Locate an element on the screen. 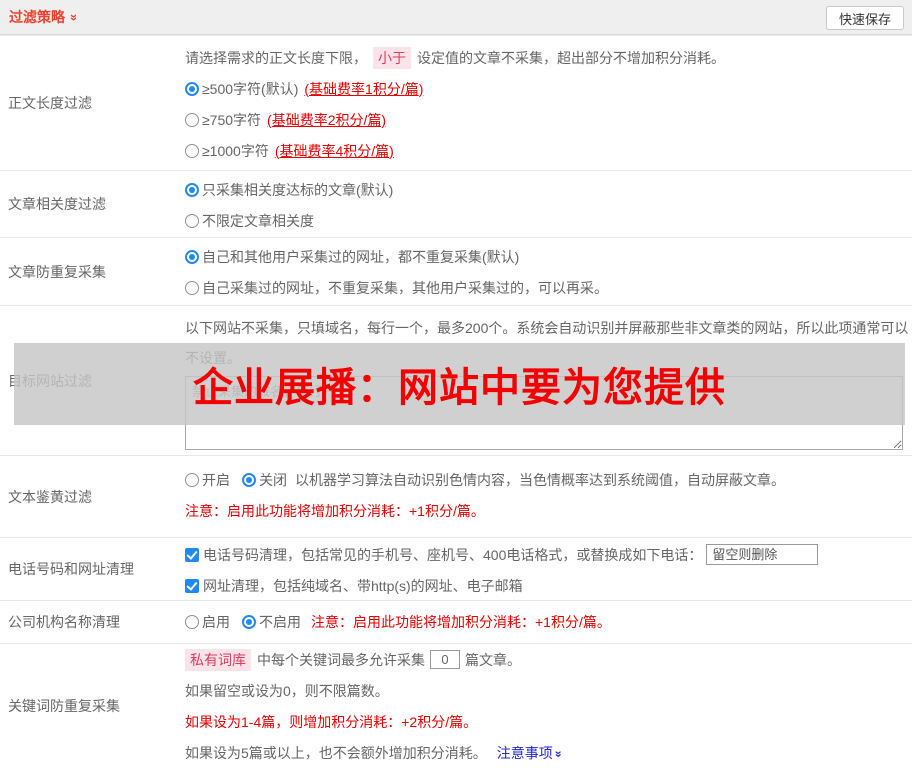 This screenshot has width=912, height=768. replacement-phone-input is located at coordinates (762, 554).